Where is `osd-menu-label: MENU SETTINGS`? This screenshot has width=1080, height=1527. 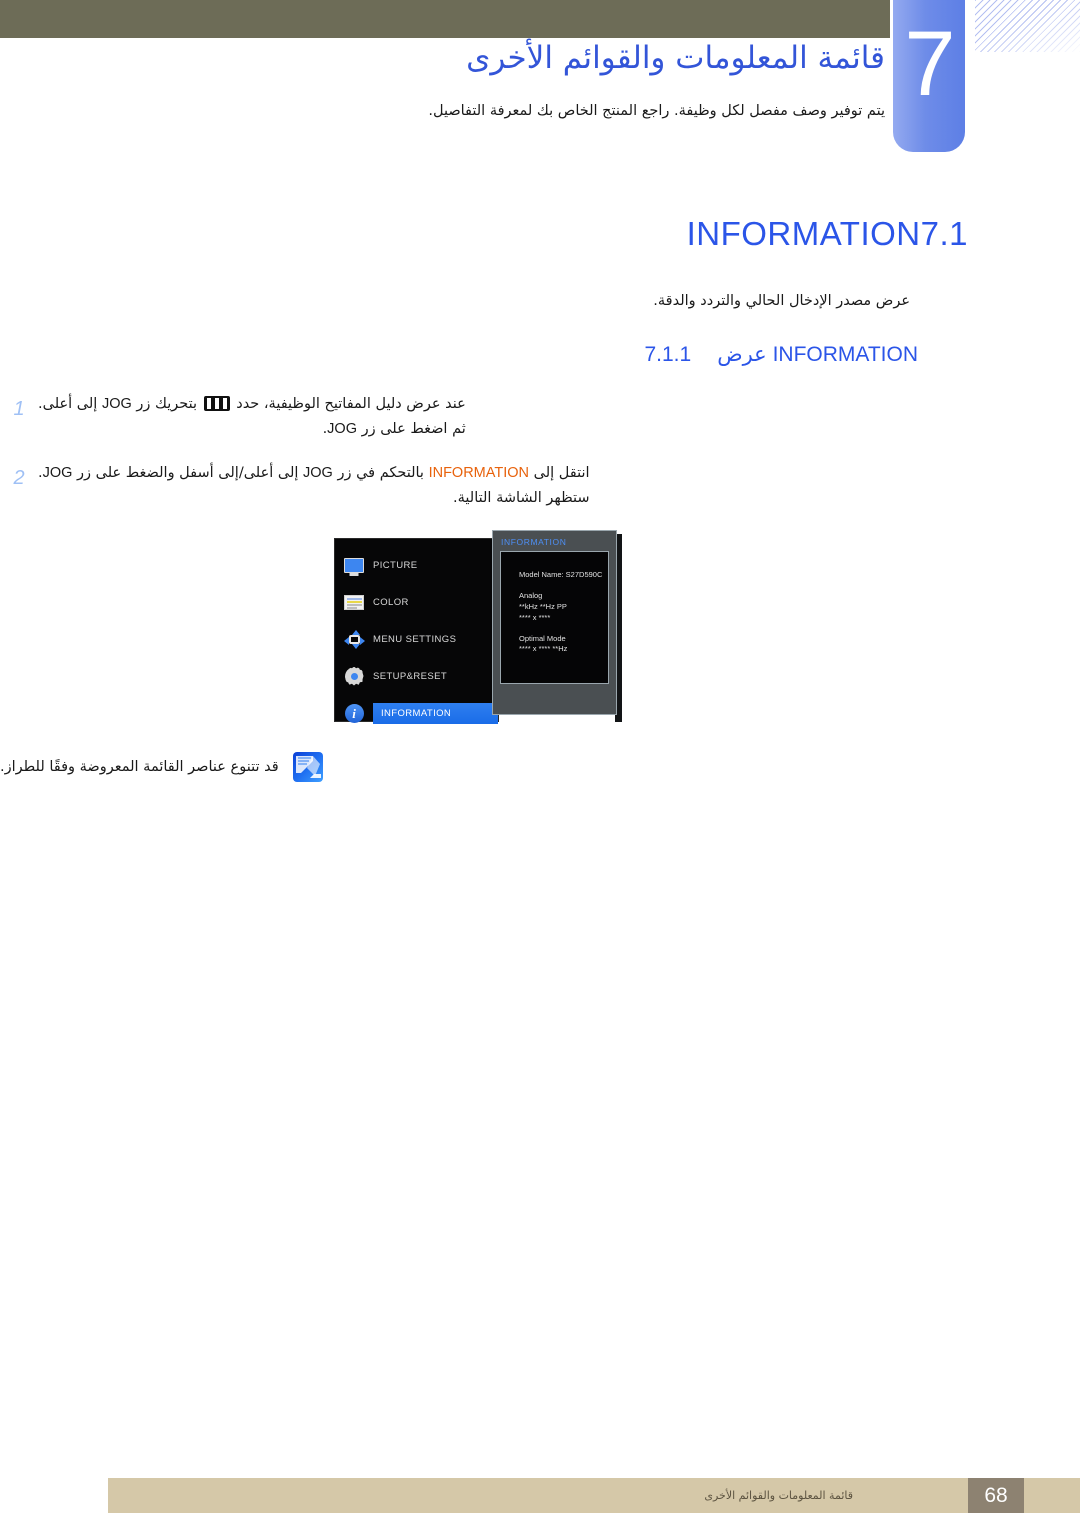
osd-menu-label: MENU SETTINGS is located at coordinates (415, 639).